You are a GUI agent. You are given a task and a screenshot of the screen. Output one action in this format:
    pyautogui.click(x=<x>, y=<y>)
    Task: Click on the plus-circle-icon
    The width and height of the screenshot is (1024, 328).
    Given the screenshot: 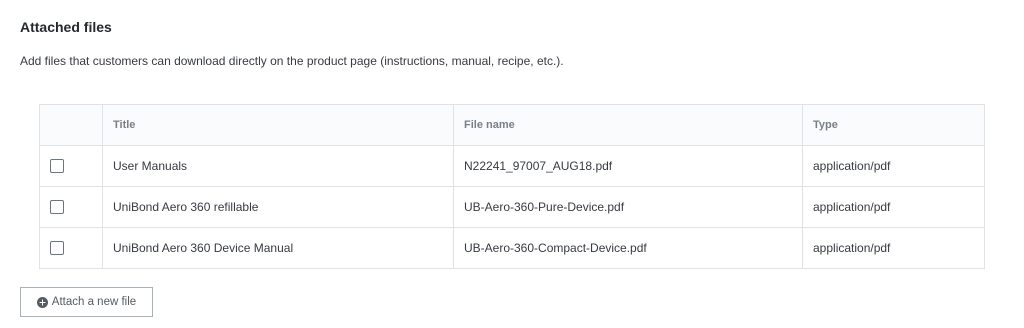 What is the action you would take?
    pyautogui.click(x=42, y=302)
    